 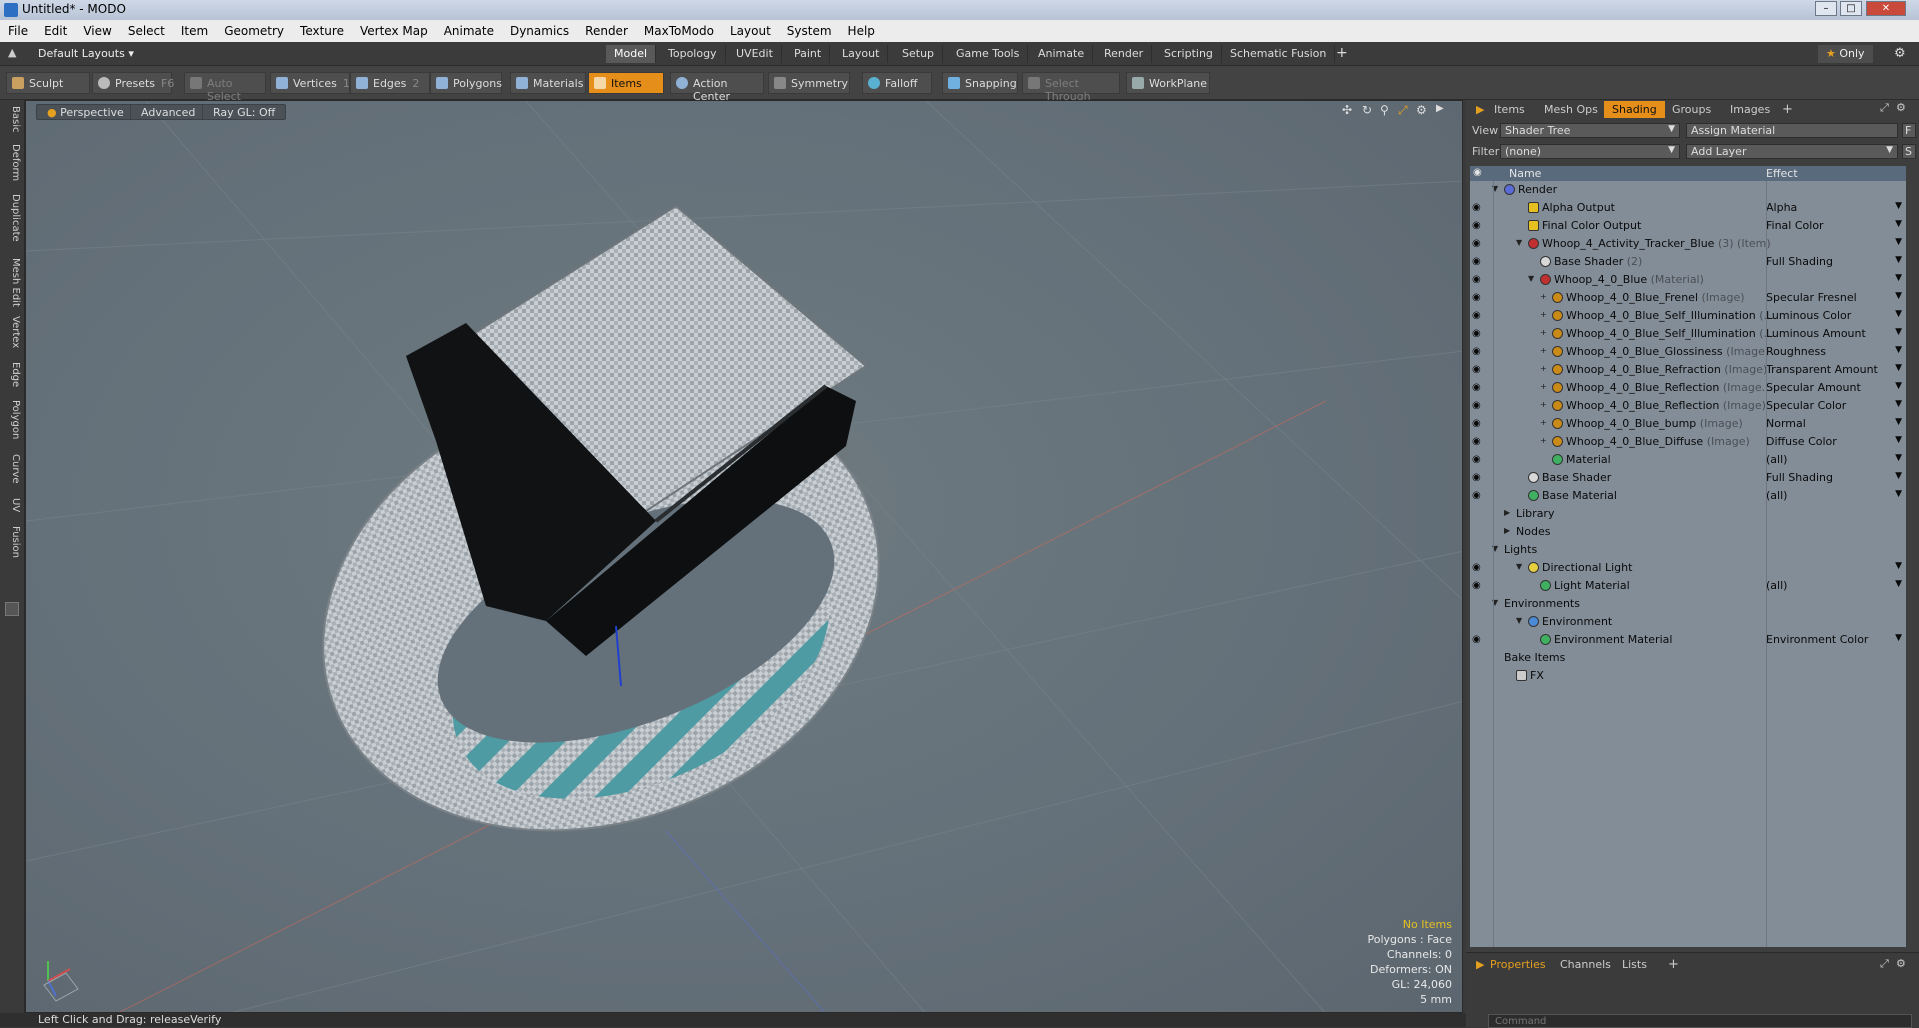 What do you see at coordinates (631, 54) in the screenshot?
I see `tab-model: Model` at bounding box center [631, 54].